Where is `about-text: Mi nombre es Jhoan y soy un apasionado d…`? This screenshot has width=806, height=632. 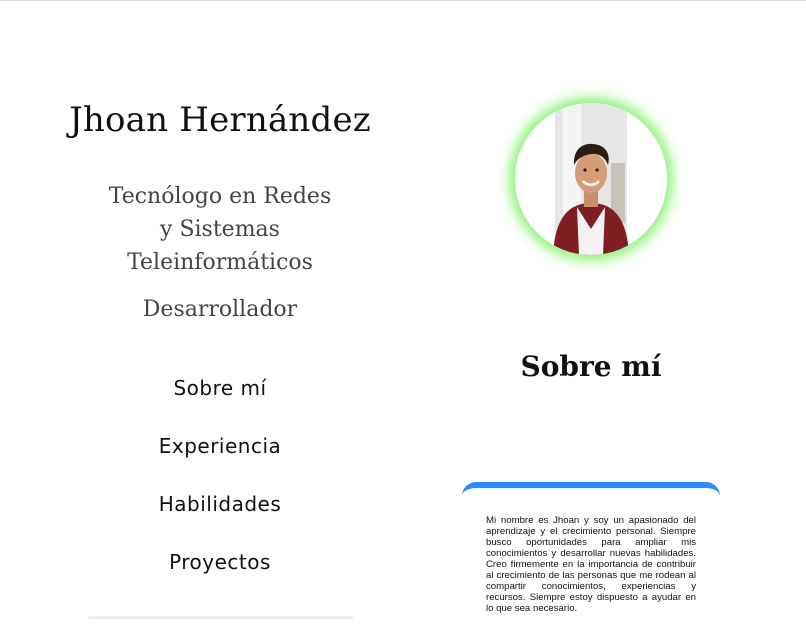
about-text: Mi nombre es Jhoan y soy un apasionado d… is located at coordinates (591, 564).